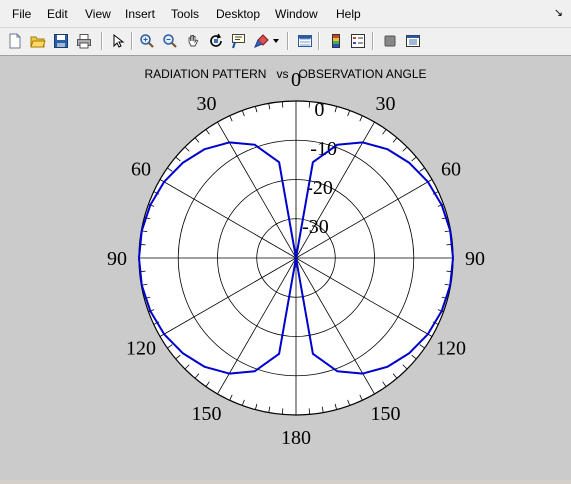 The width and height of the screenshot is (571, 484). I want to click on pan-hand-icon, so click(193, 41).